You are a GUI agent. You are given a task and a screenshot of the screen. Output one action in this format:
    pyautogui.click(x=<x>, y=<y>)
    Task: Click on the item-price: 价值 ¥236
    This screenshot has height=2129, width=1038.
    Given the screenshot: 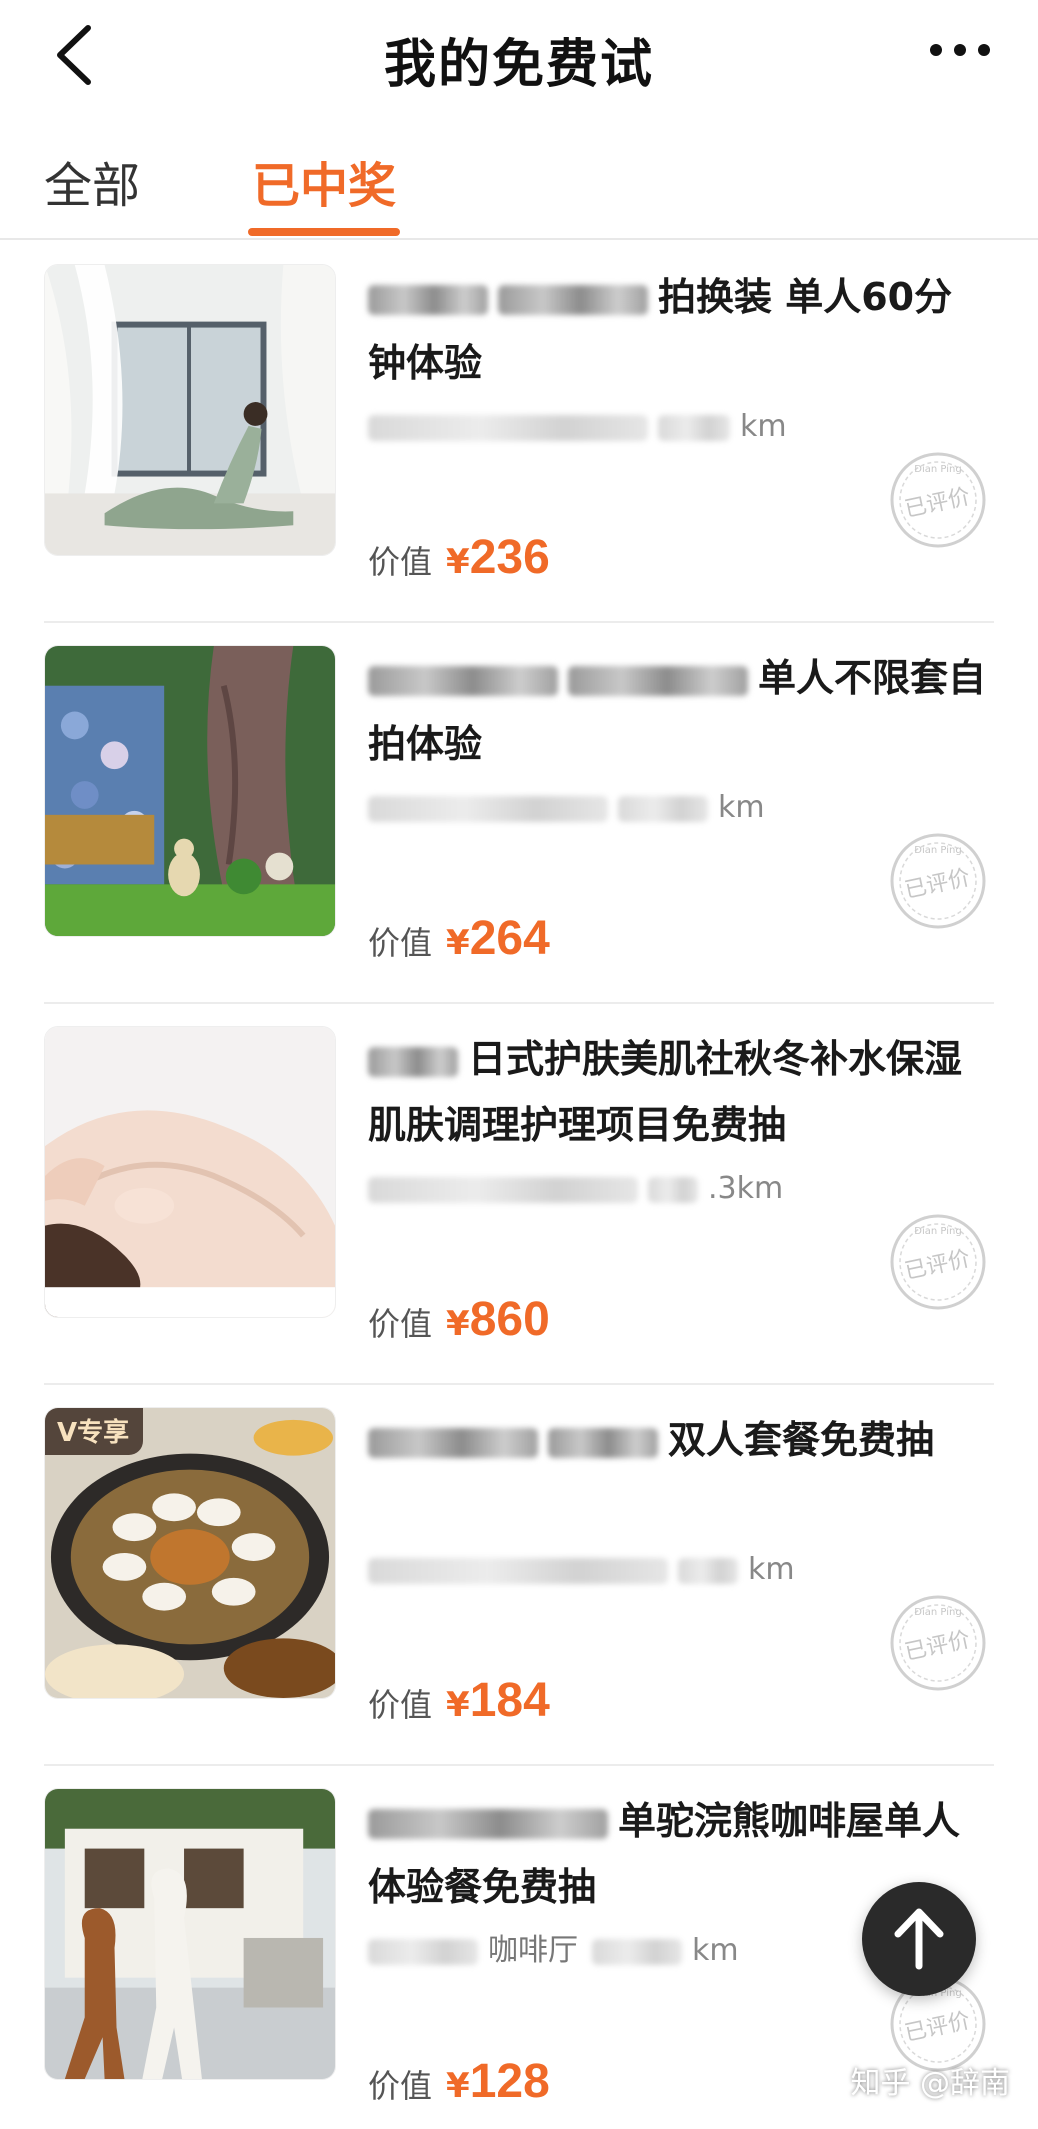 What is the action you would take?
    pyautogui.click(x=459, y=557)
    